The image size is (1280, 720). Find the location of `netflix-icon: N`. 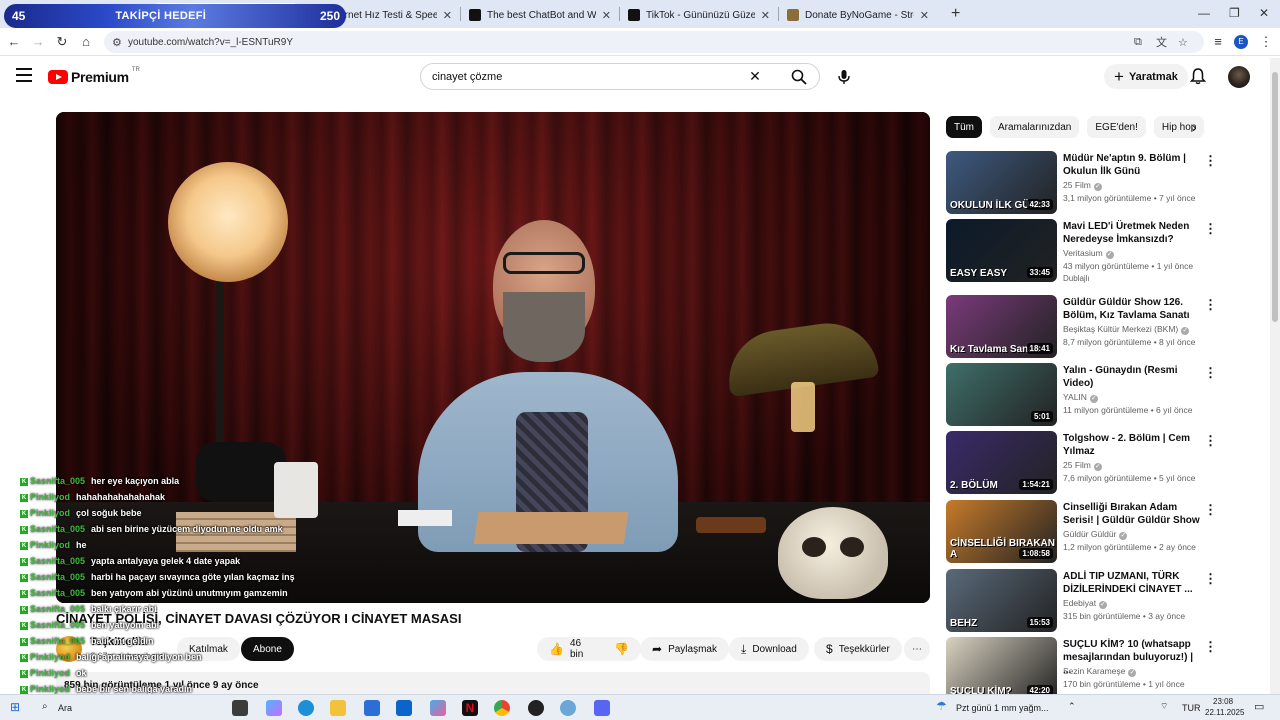

netflix-icon: N is located at coordinates (470, 708).